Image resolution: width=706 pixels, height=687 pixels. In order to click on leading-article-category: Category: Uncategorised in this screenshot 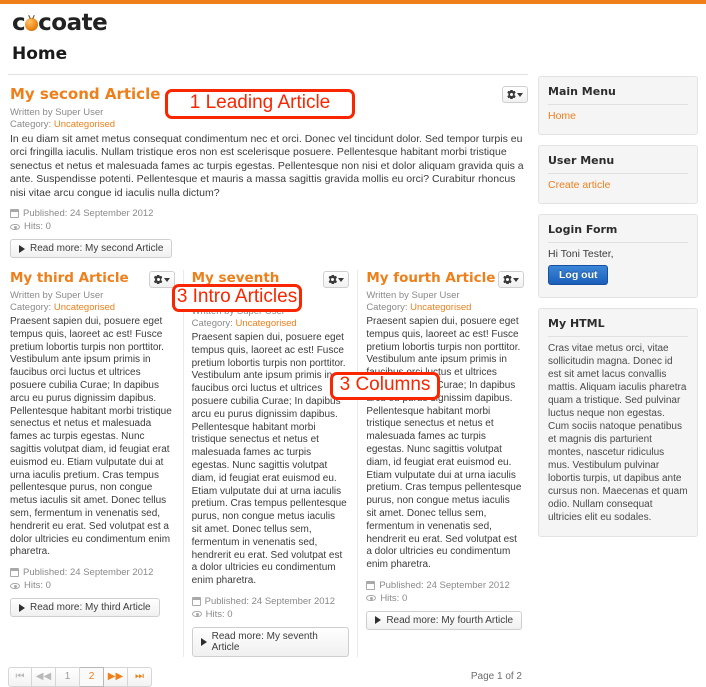, I will do `click(268, 125)`.